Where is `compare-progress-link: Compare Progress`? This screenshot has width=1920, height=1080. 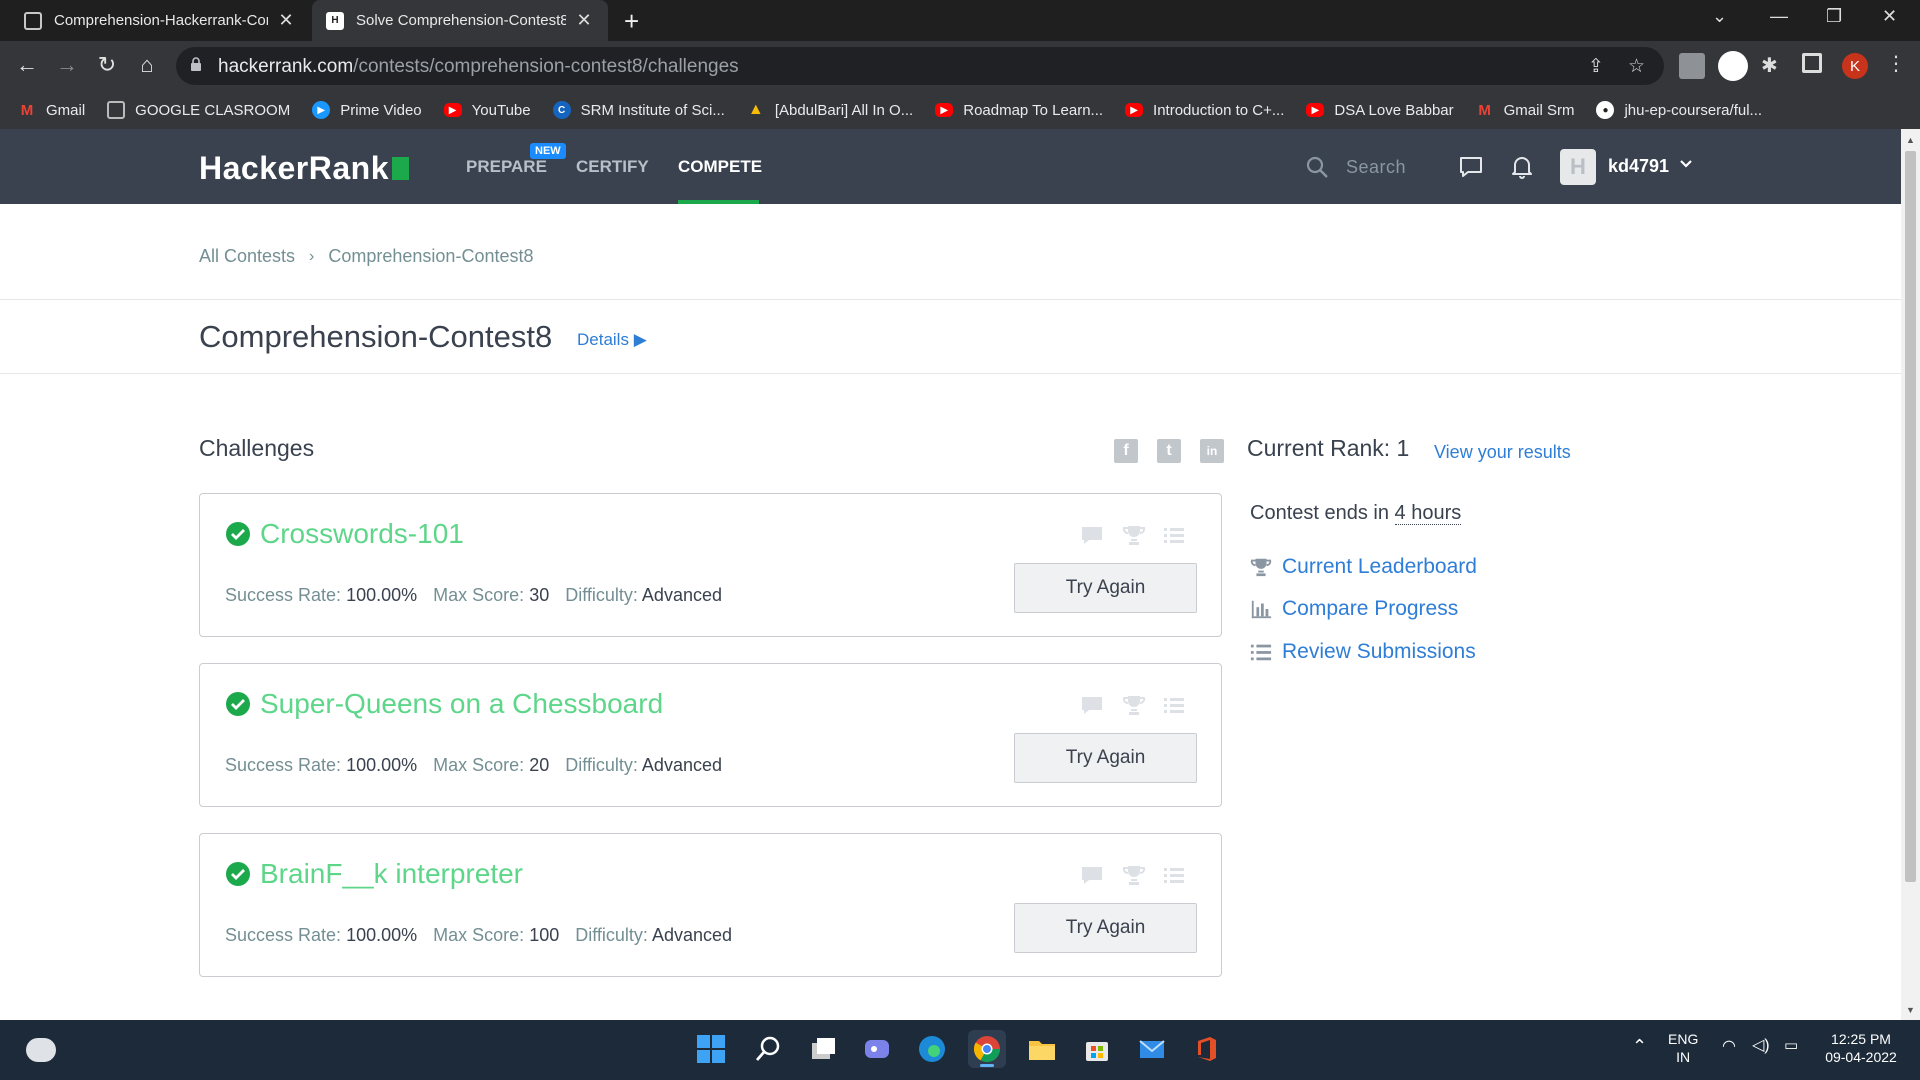 compare-progress-link: Compare Progress is located at coordinates (1354, 609).